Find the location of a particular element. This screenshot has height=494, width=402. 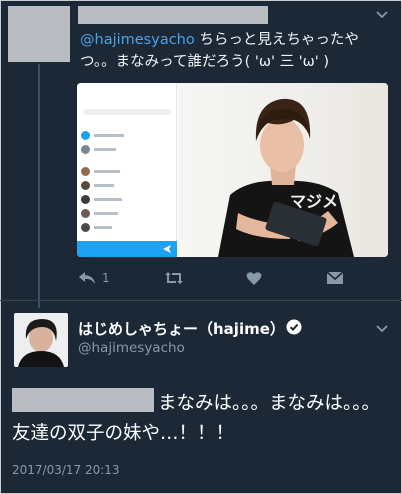

envelope-icon is located at coordinates (335, 277).